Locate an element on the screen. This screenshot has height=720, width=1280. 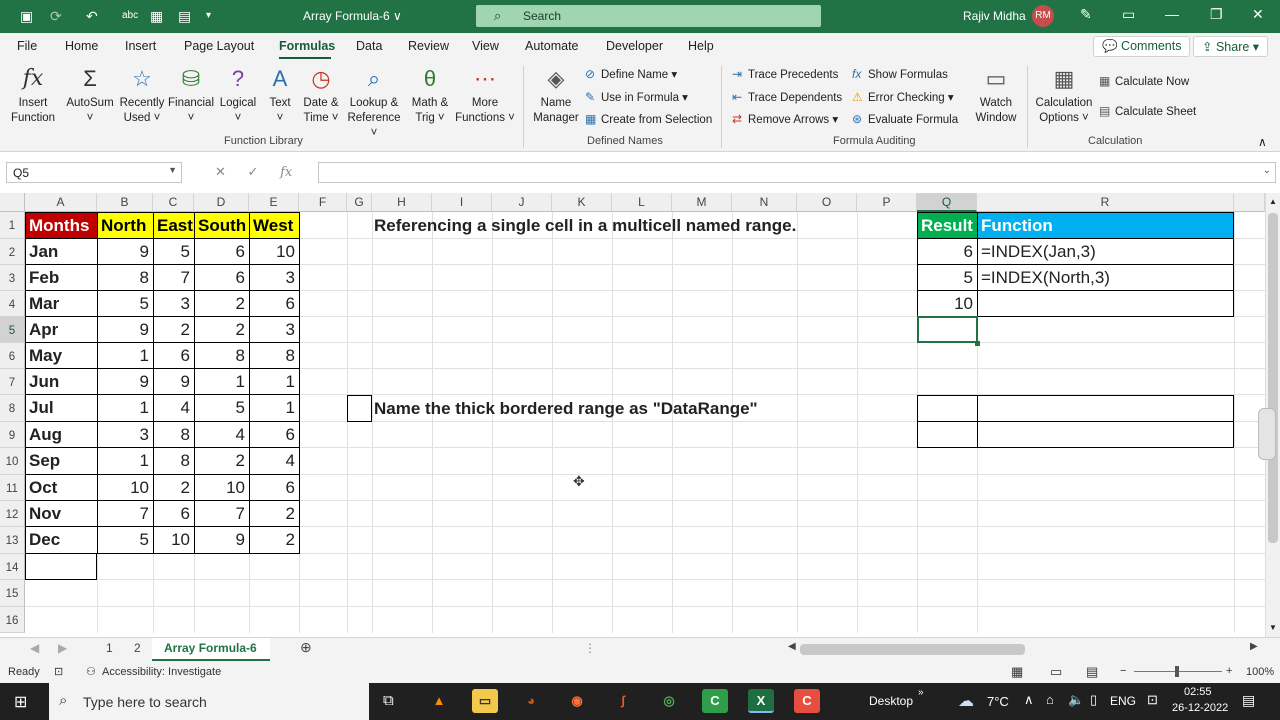
sheet-tab-2: 2 is located at coordinates (137, 648).